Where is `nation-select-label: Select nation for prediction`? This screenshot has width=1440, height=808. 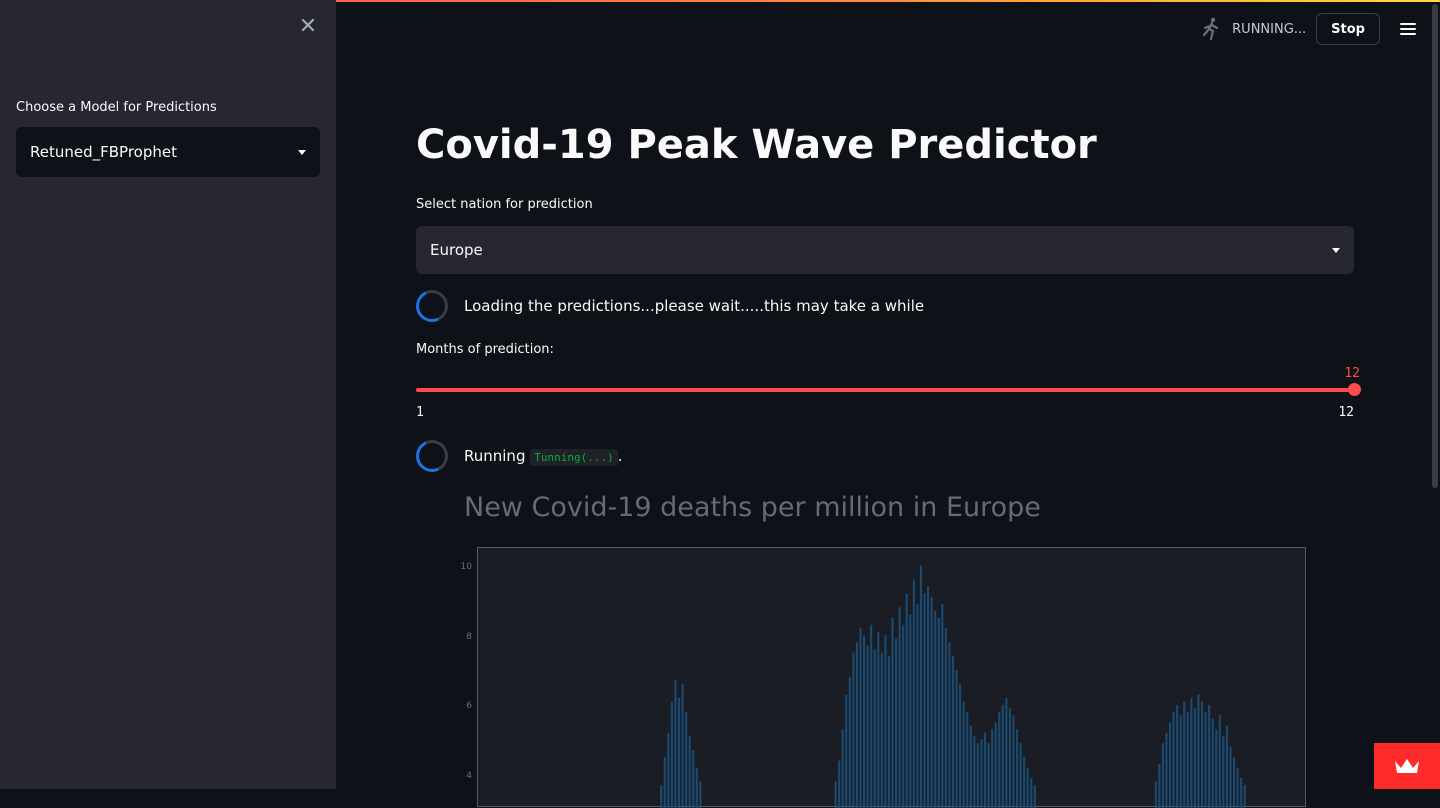 nation-select-label: Select nation for prediction is located at coordinates (504, 204).